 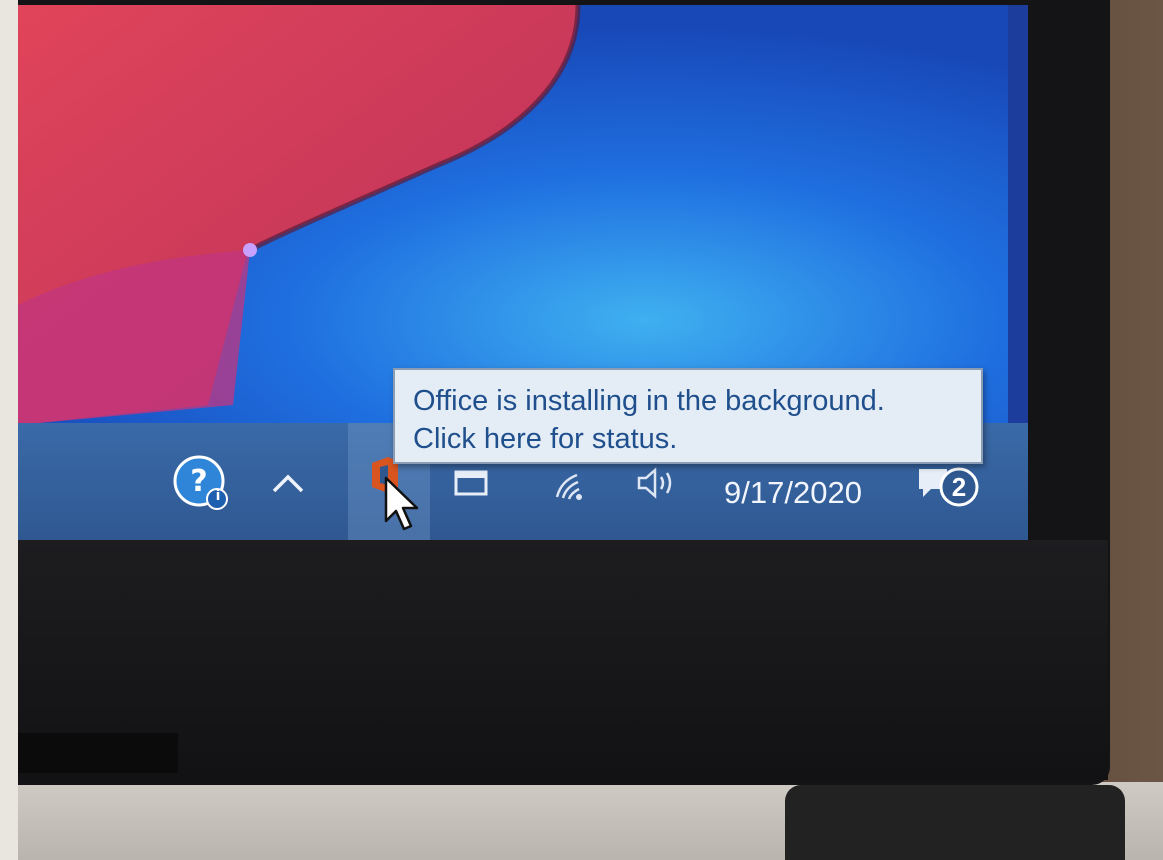 I want to click on tooltip-line-2: Click here for status., so click(x=545, y=439).